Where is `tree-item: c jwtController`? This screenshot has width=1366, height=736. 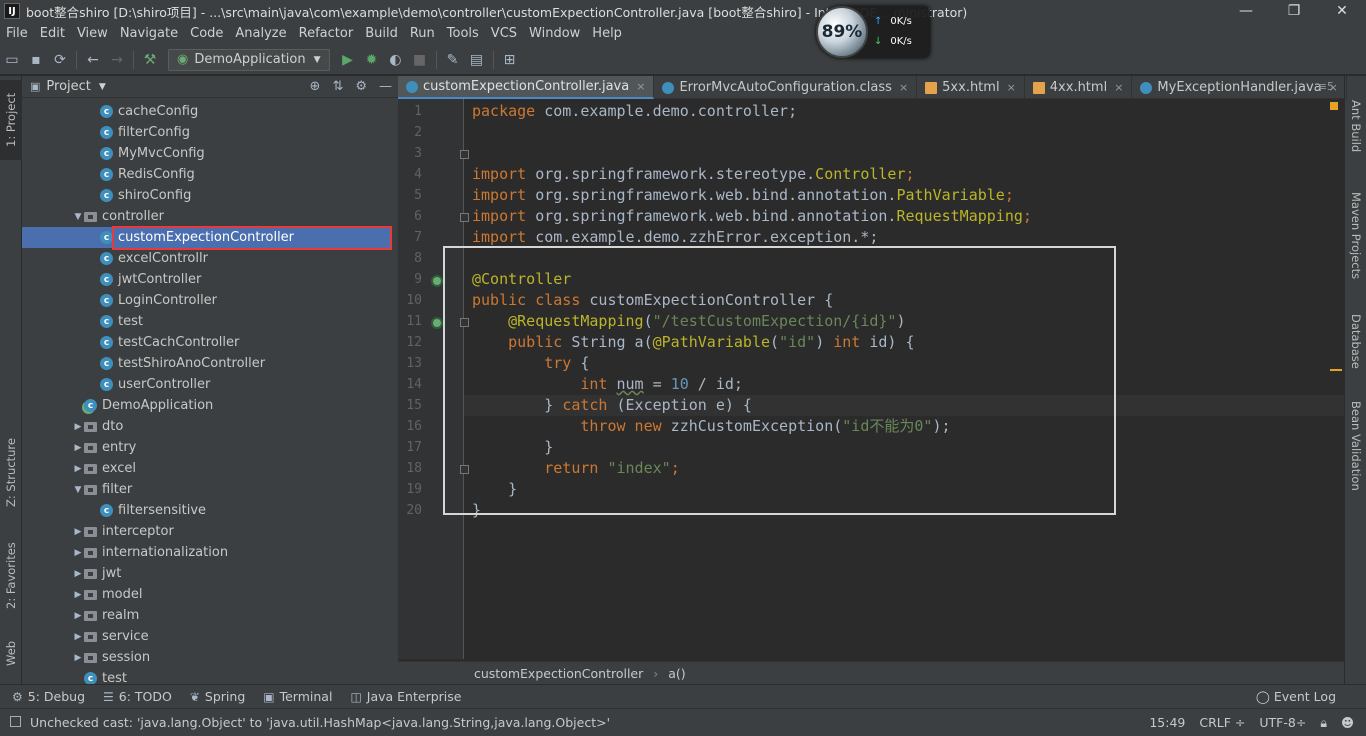
tree-item: c jwtController is located at coordinates (206, 279).